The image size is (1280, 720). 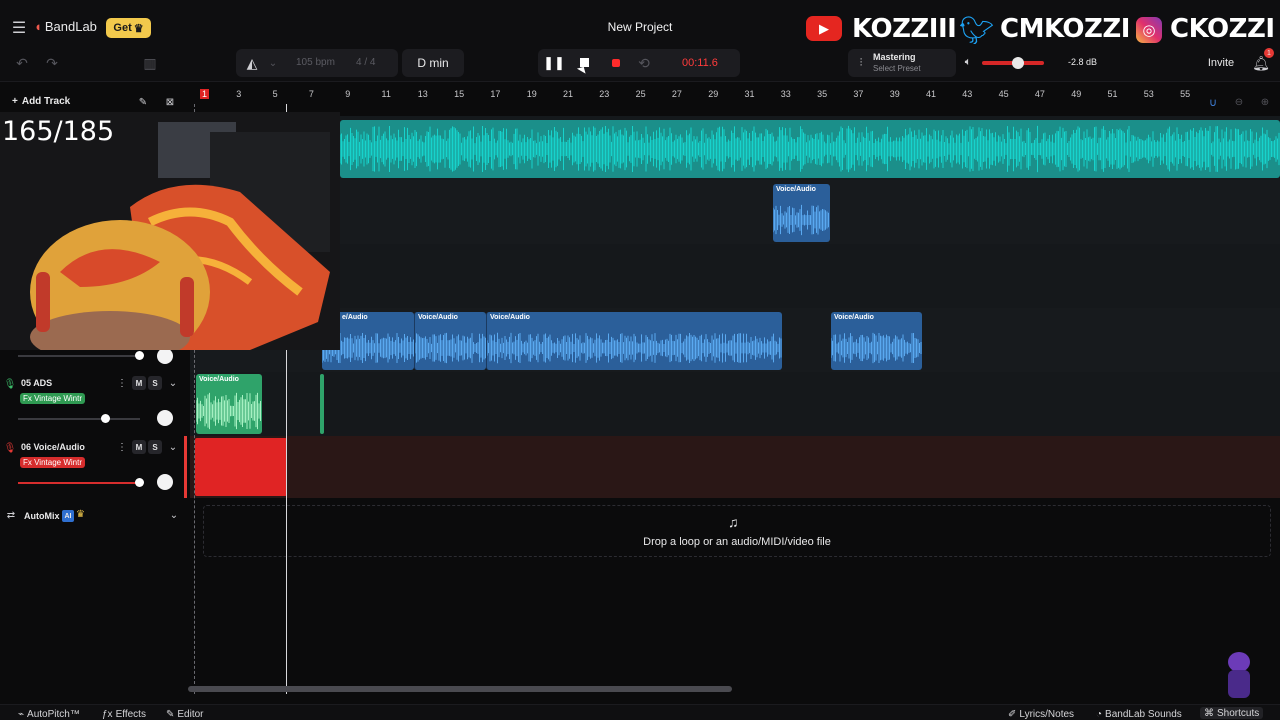 What do you see at coordinates (21, 714) in the screenshot?
I see `autopitch-icon: ⌁` at bounding box center [21, 714].